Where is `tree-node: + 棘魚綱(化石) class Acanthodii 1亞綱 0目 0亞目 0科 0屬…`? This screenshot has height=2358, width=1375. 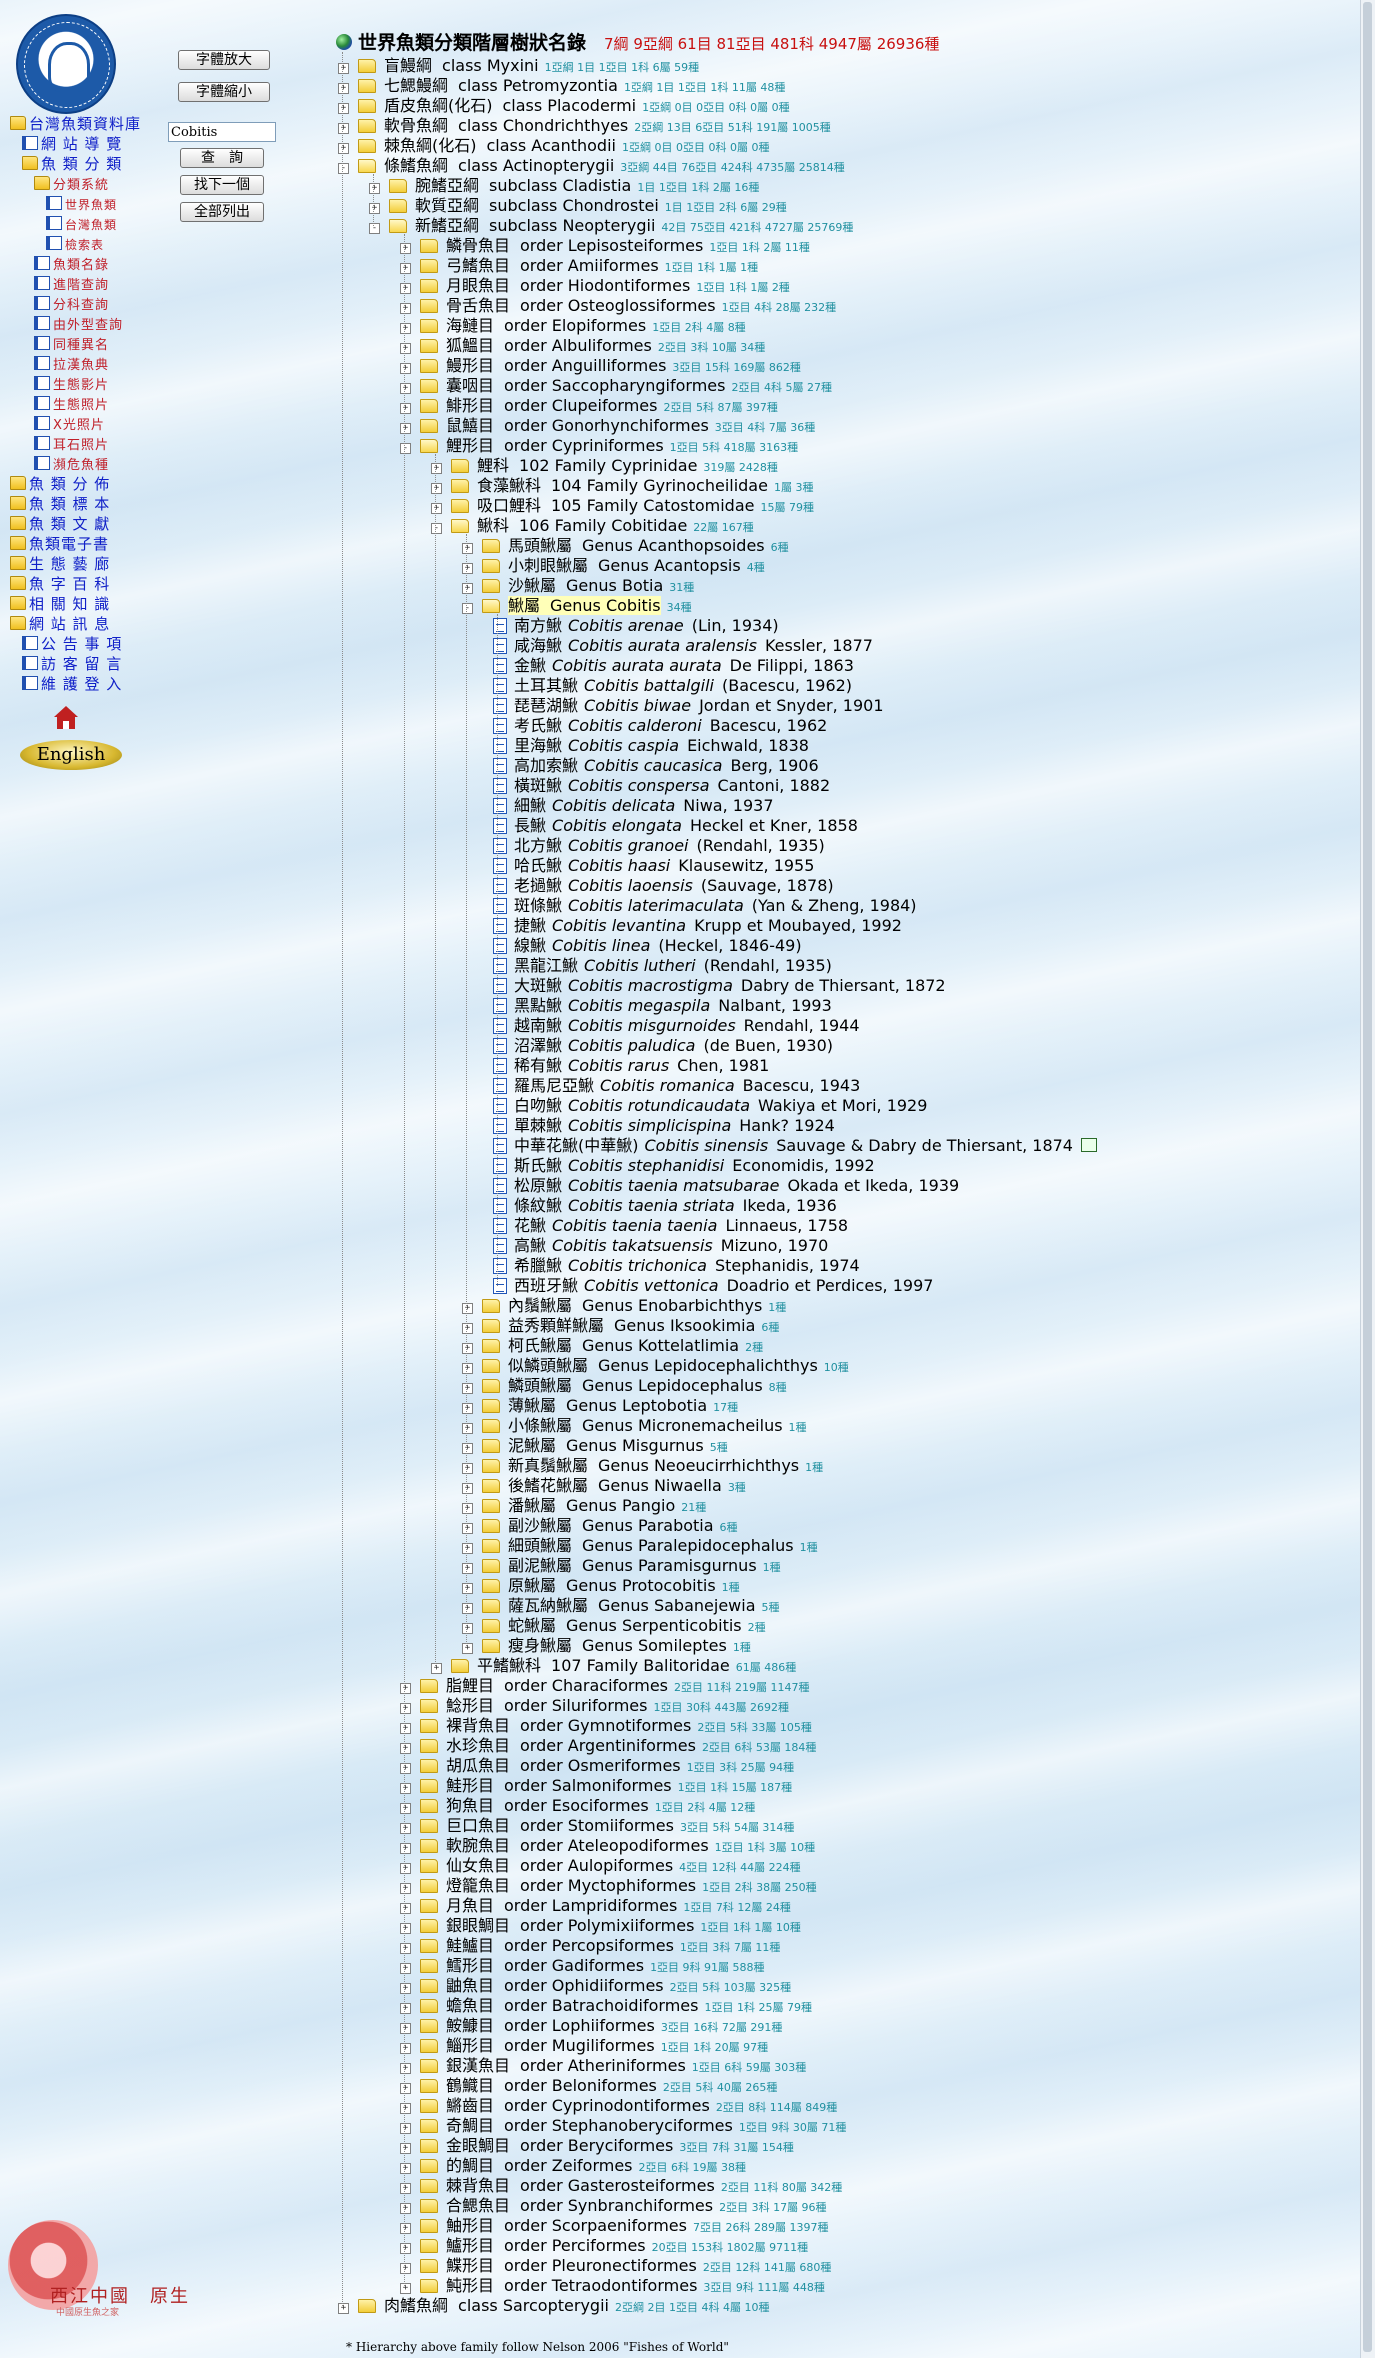
tree-node: + 棘魚綱(化石) class Acanthodii 1亞綱 0目 0亞目 0科 0屬… is located at coordinates (553, 146).